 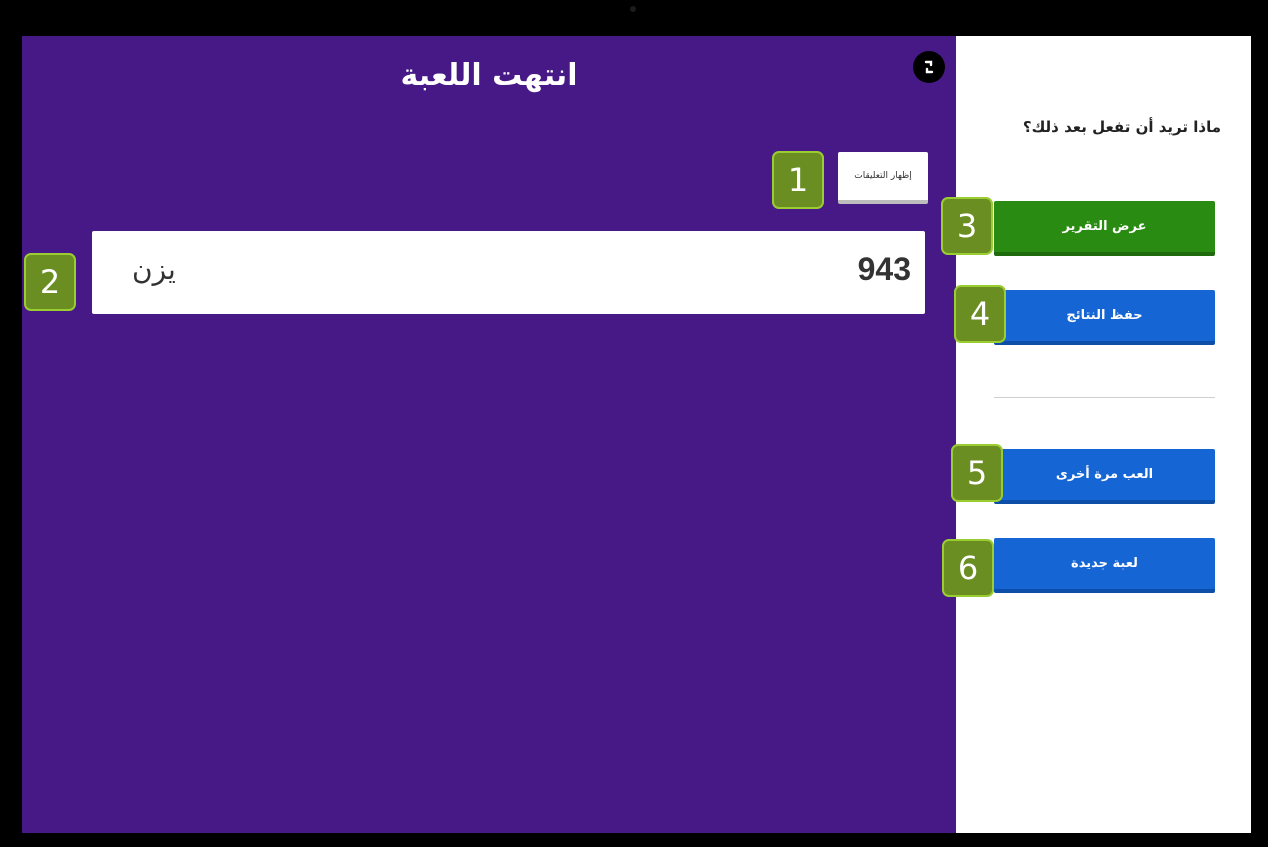 I want to click on side-divider, so click(x=1104, y=397).